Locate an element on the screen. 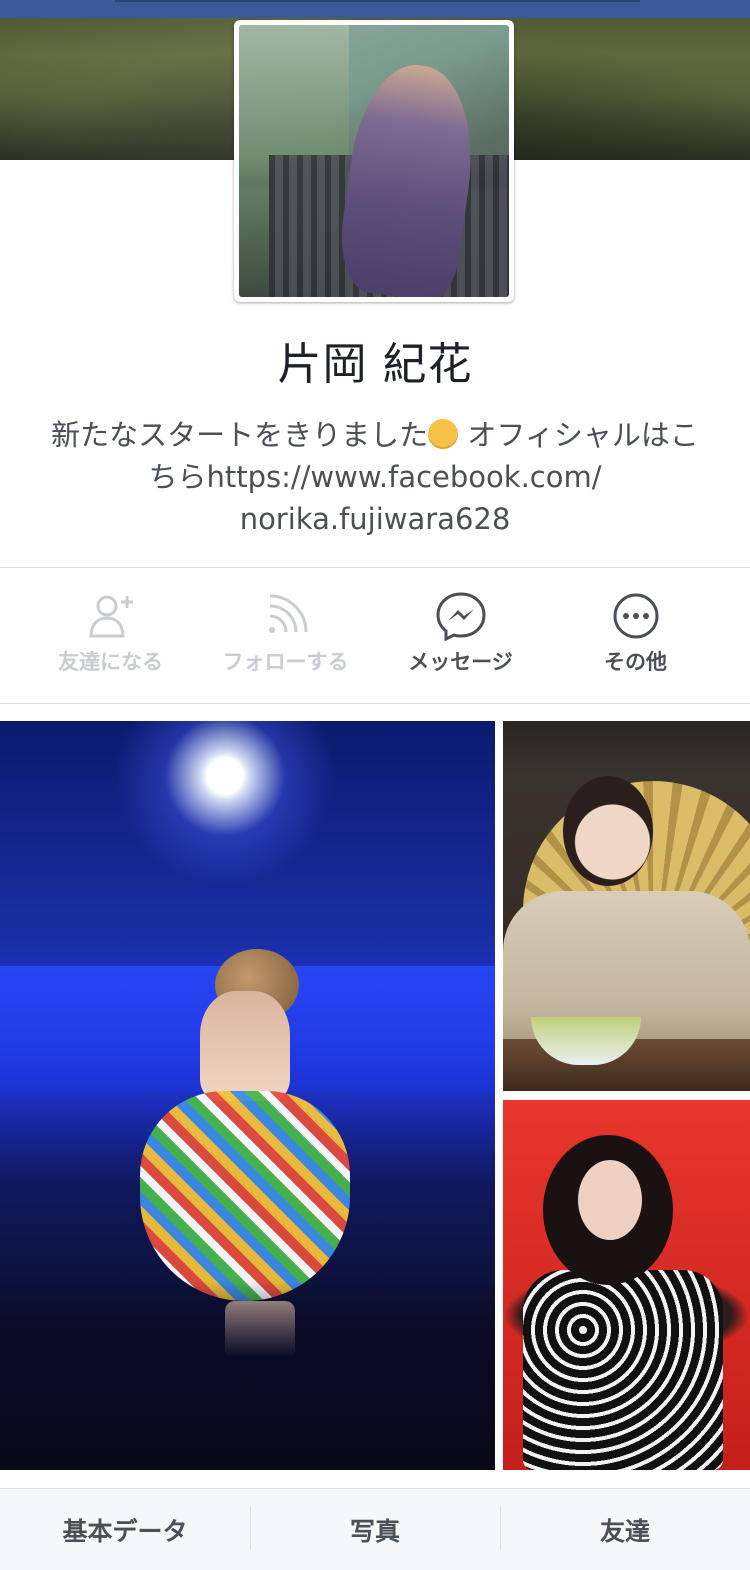  top-bar is located at coordinates (375, 9).